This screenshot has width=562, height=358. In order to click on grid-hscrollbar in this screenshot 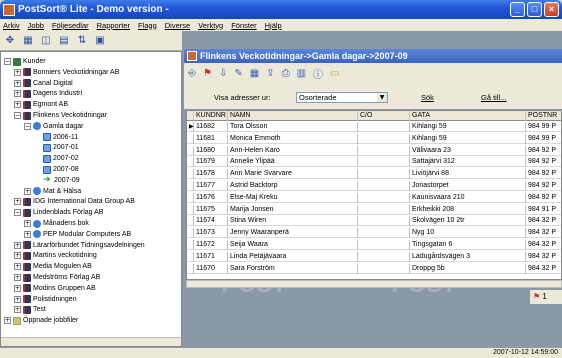, I will do `click(374, 284)`.